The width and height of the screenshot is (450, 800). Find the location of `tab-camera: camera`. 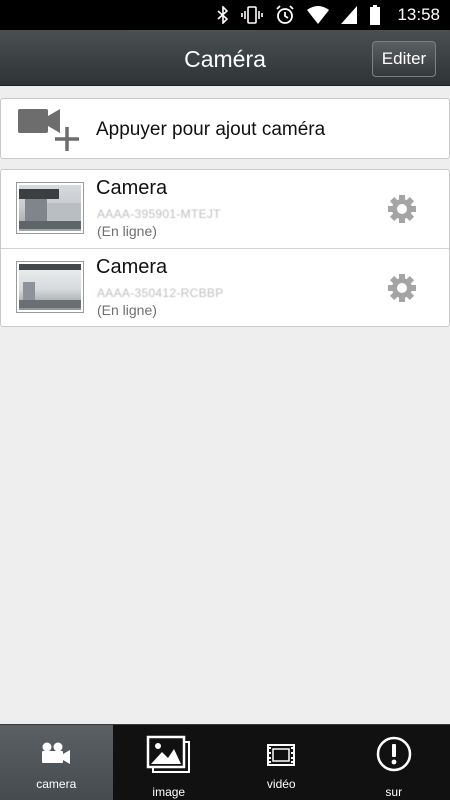

tab-camera: camera is located at coordinates (56, 762).